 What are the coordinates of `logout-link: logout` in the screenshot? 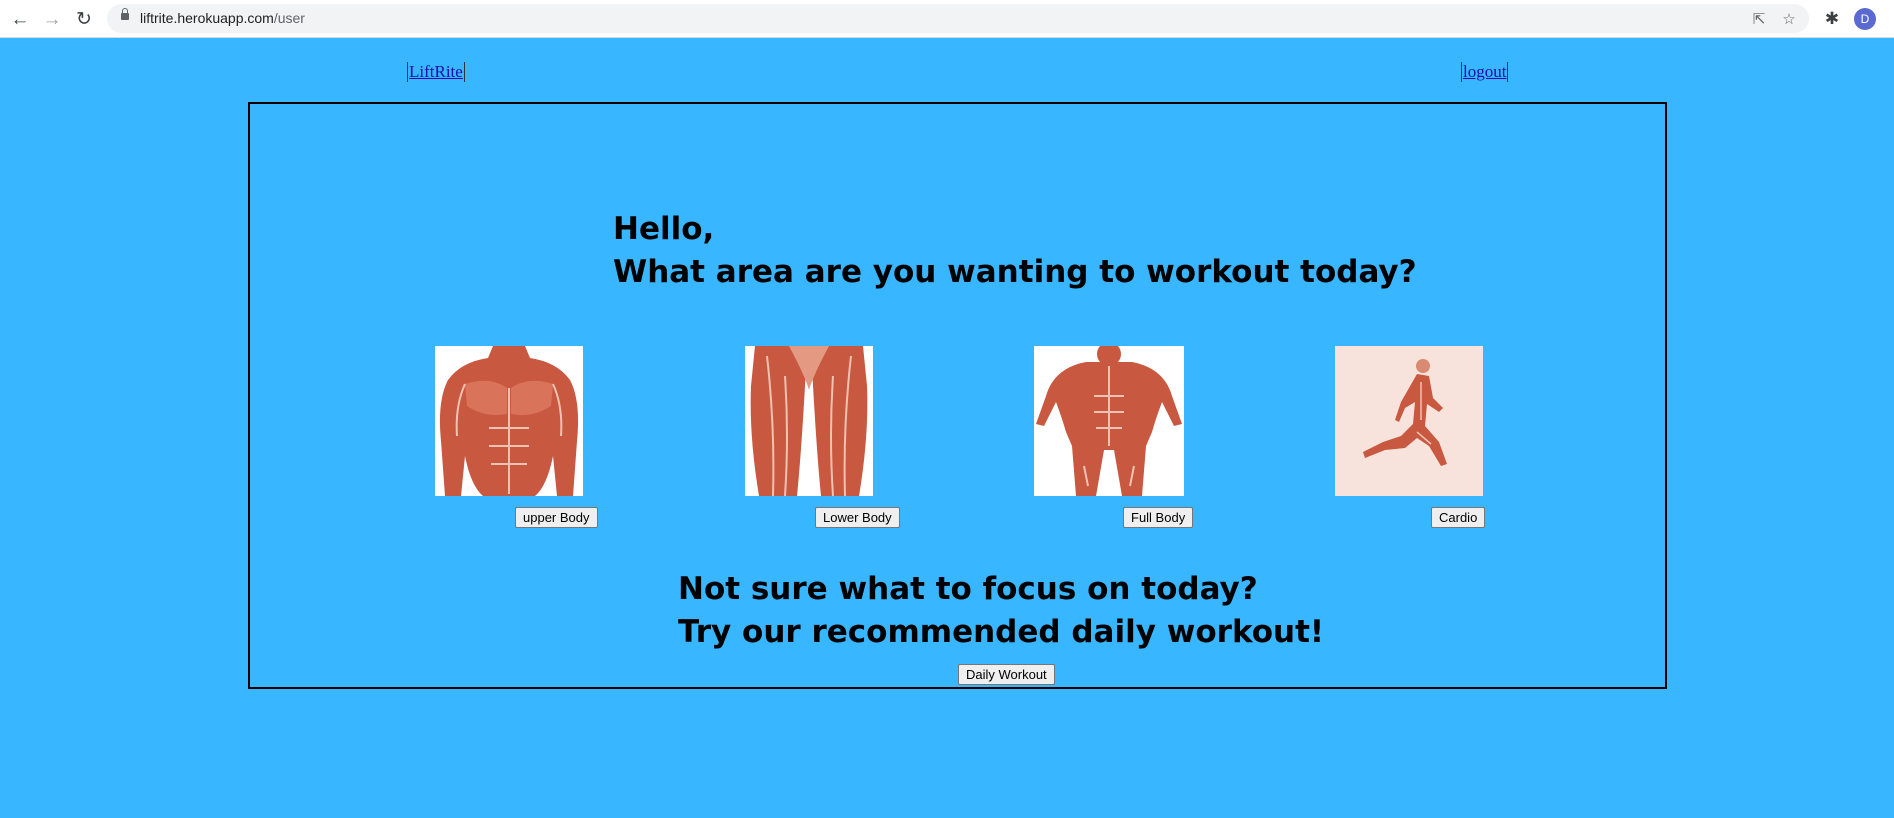 It's located at (1485, 72).